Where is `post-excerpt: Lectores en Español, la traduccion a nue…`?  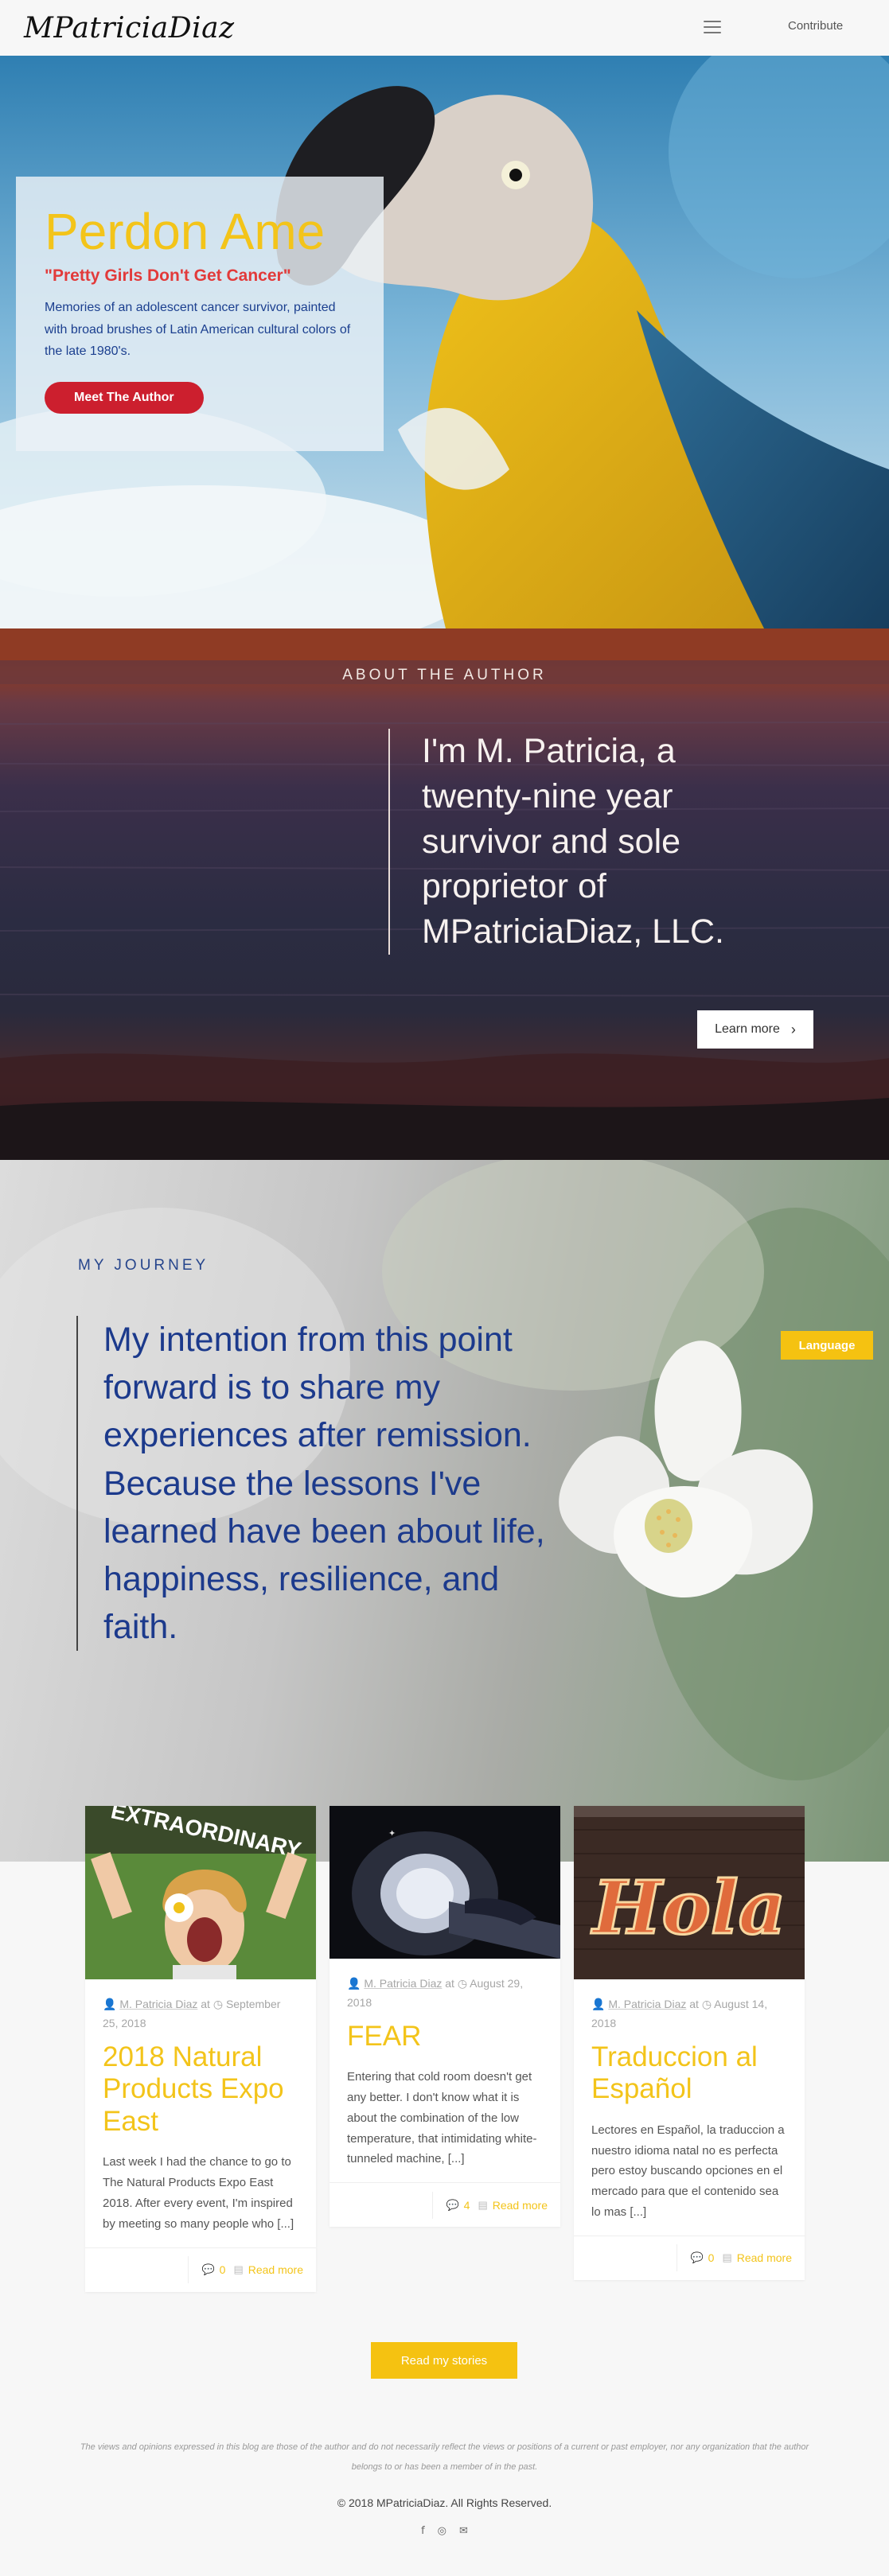 post-excerpt: Lectores en Español, la traduccion a nue… is located at coordinates (688, 2171).